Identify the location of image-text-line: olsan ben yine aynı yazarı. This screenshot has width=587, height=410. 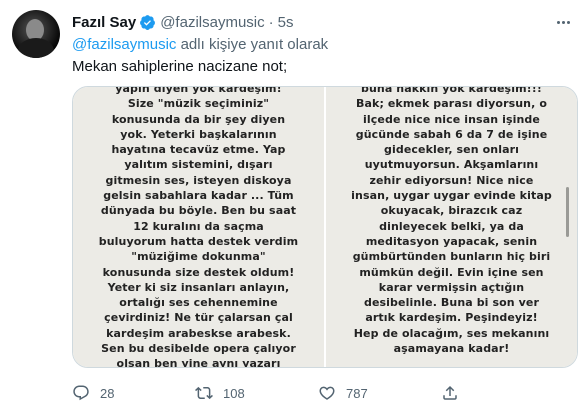
(198, 362).